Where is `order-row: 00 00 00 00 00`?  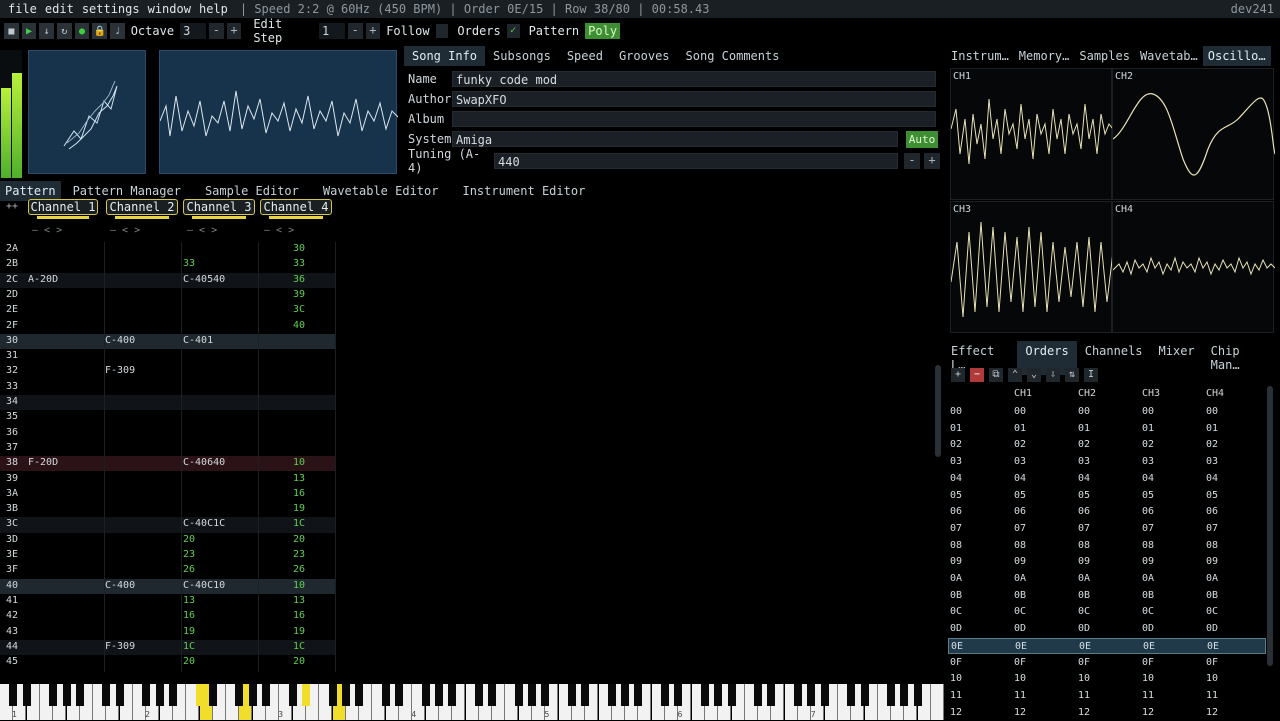 order-row: 00 00 00 00 00 is located at coordinates (1107, 412).